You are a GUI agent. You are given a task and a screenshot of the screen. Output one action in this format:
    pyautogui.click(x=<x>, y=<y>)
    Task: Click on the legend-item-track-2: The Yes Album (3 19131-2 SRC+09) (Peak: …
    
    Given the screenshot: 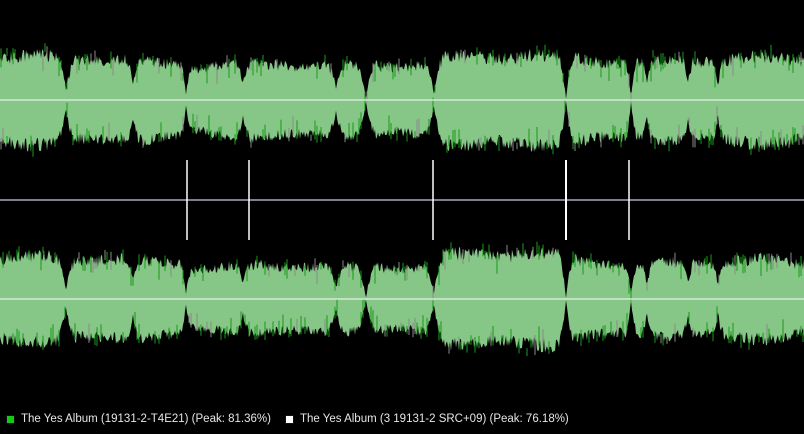 What is the action you would take?
    pyautogui.click(x=426, y=419)
    